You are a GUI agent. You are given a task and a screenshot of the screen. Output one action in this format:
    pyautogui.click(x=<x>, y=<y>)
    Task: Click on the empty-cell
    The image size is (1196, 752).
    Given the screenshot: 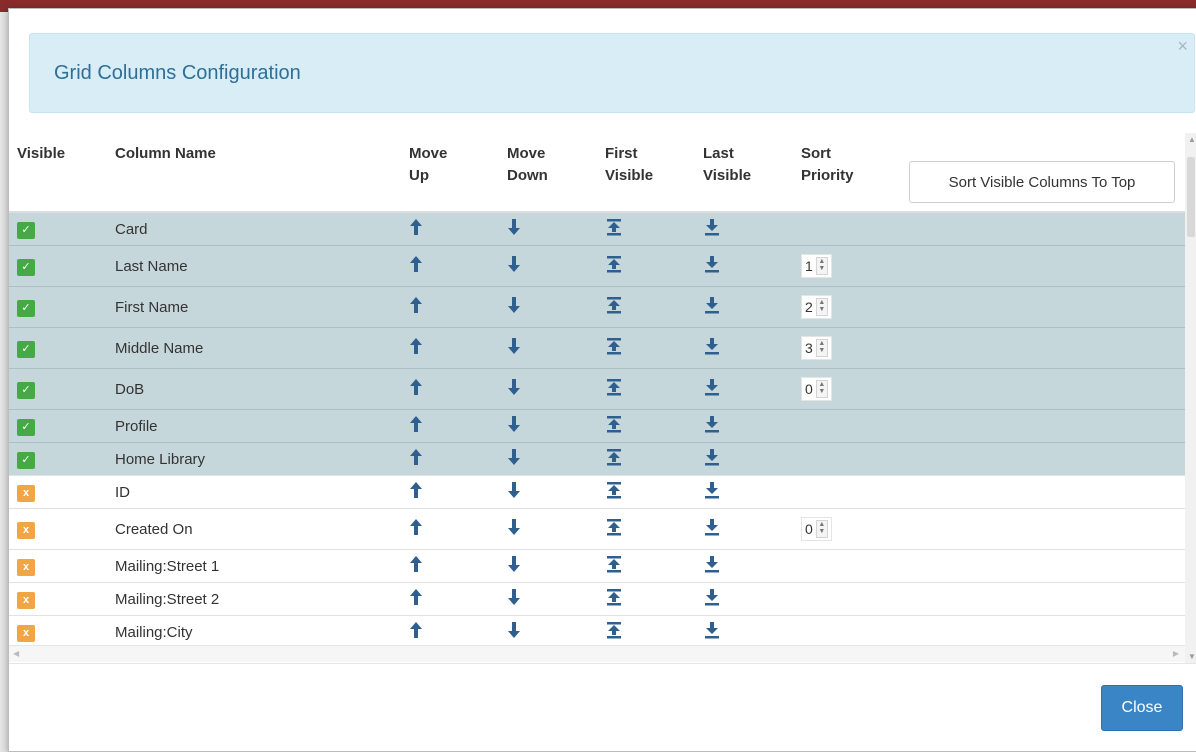 What is the action you would take?
    pyautogui.click(x=1039, y=348)
    